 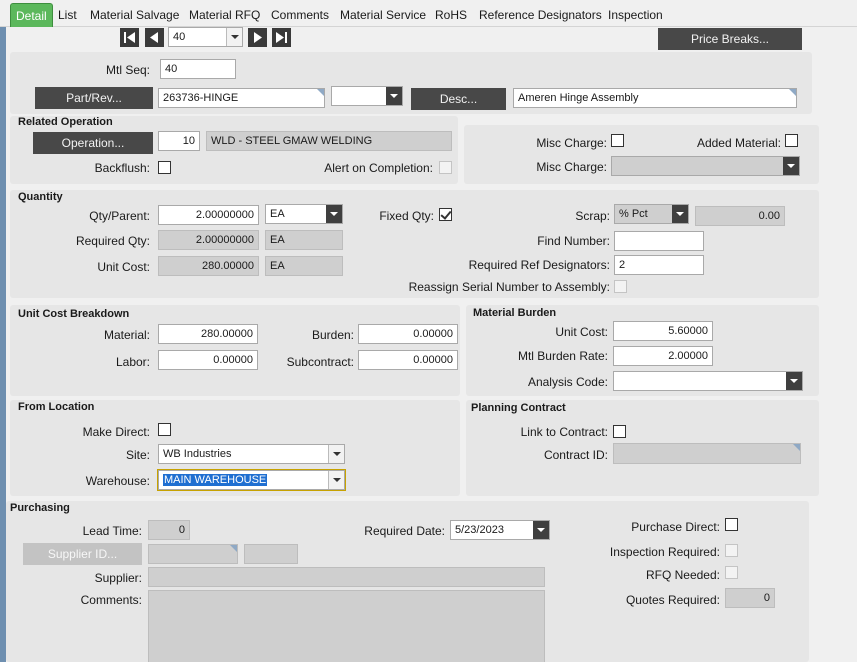 I want to click on operation-description-field: WLD - STEEL GMAW WELDING, so click(x=329, y=141).